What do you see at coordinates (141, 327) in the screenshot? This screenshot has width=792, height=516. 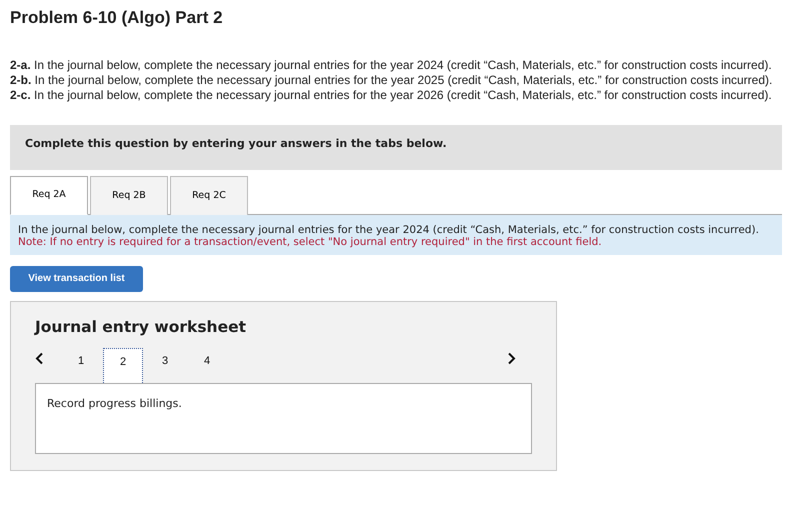 I see `worksheet-title: Journal entry worksheet` at bounding box center [141, 327].